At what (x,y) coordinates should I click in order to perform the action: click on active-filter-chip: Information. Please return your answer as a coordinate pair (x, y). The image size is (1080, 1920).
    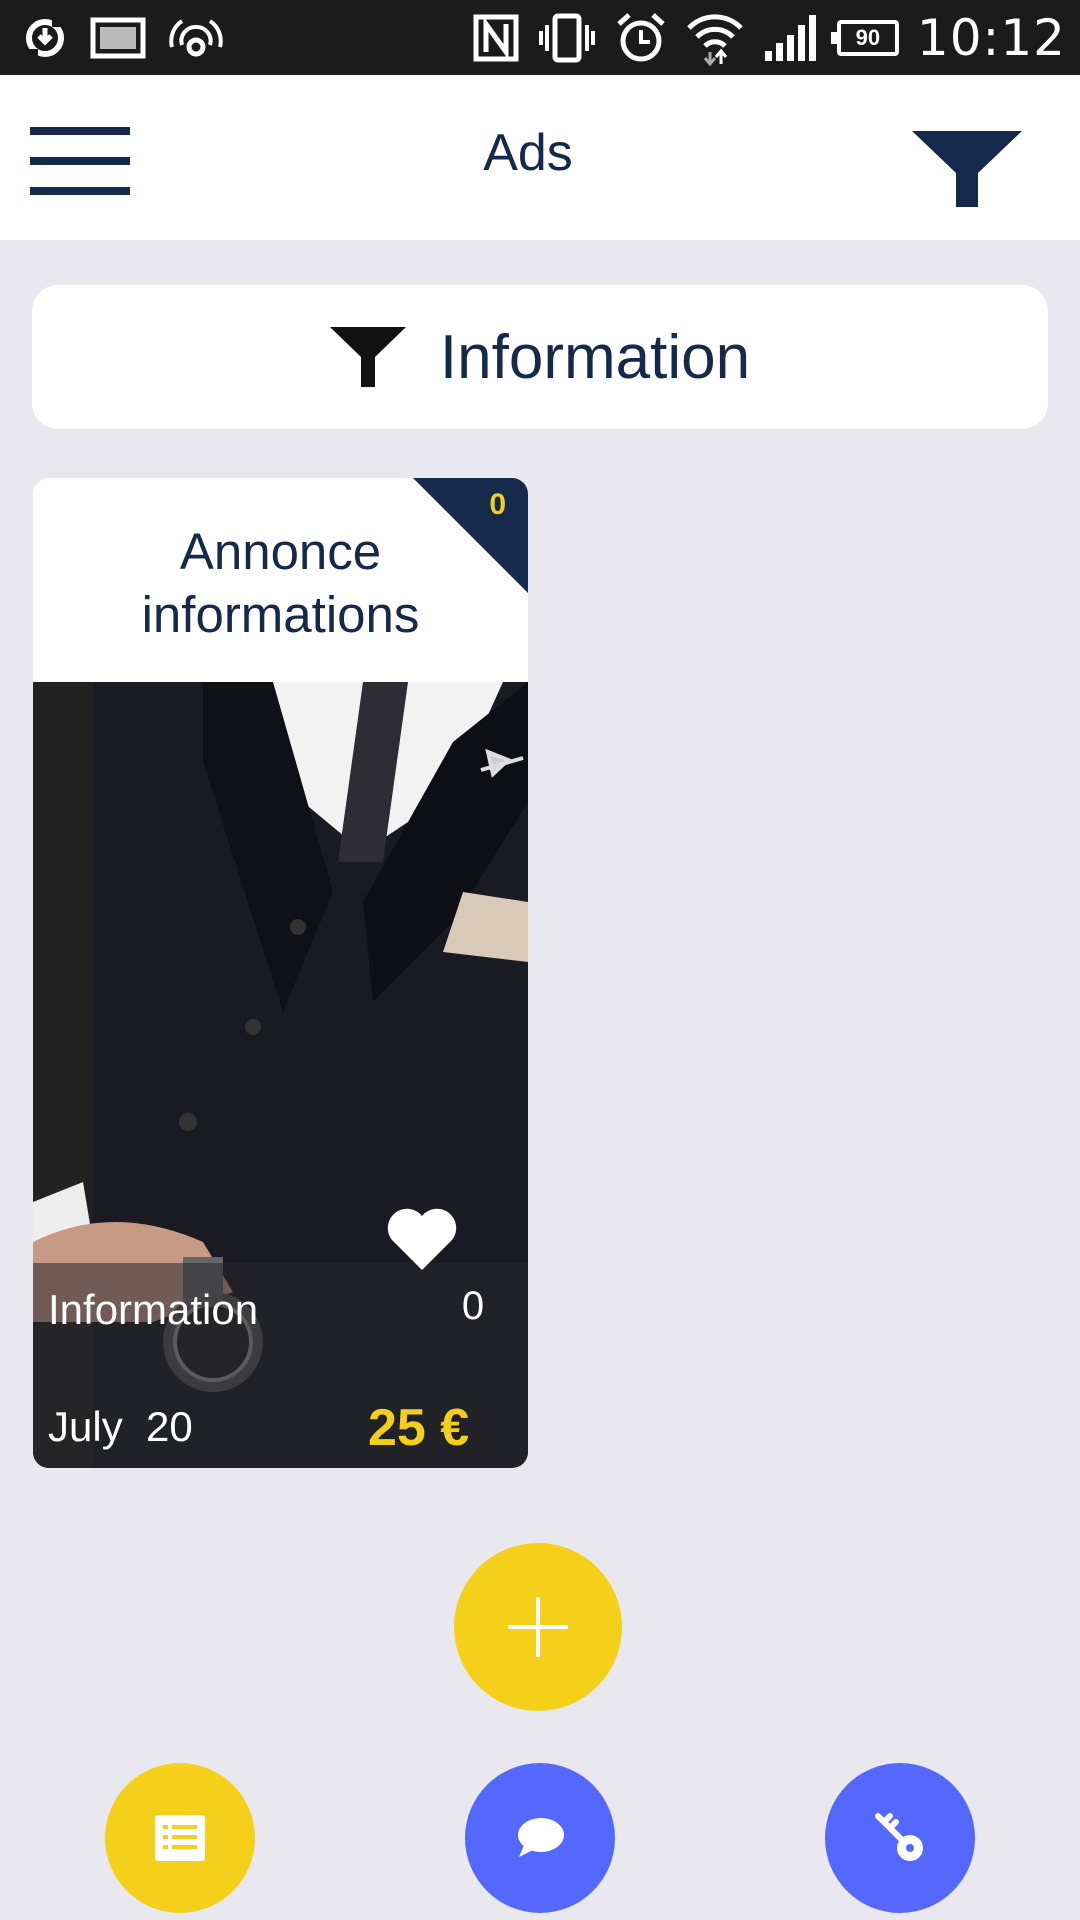
    Looking at the image, I should click on (540, 357).